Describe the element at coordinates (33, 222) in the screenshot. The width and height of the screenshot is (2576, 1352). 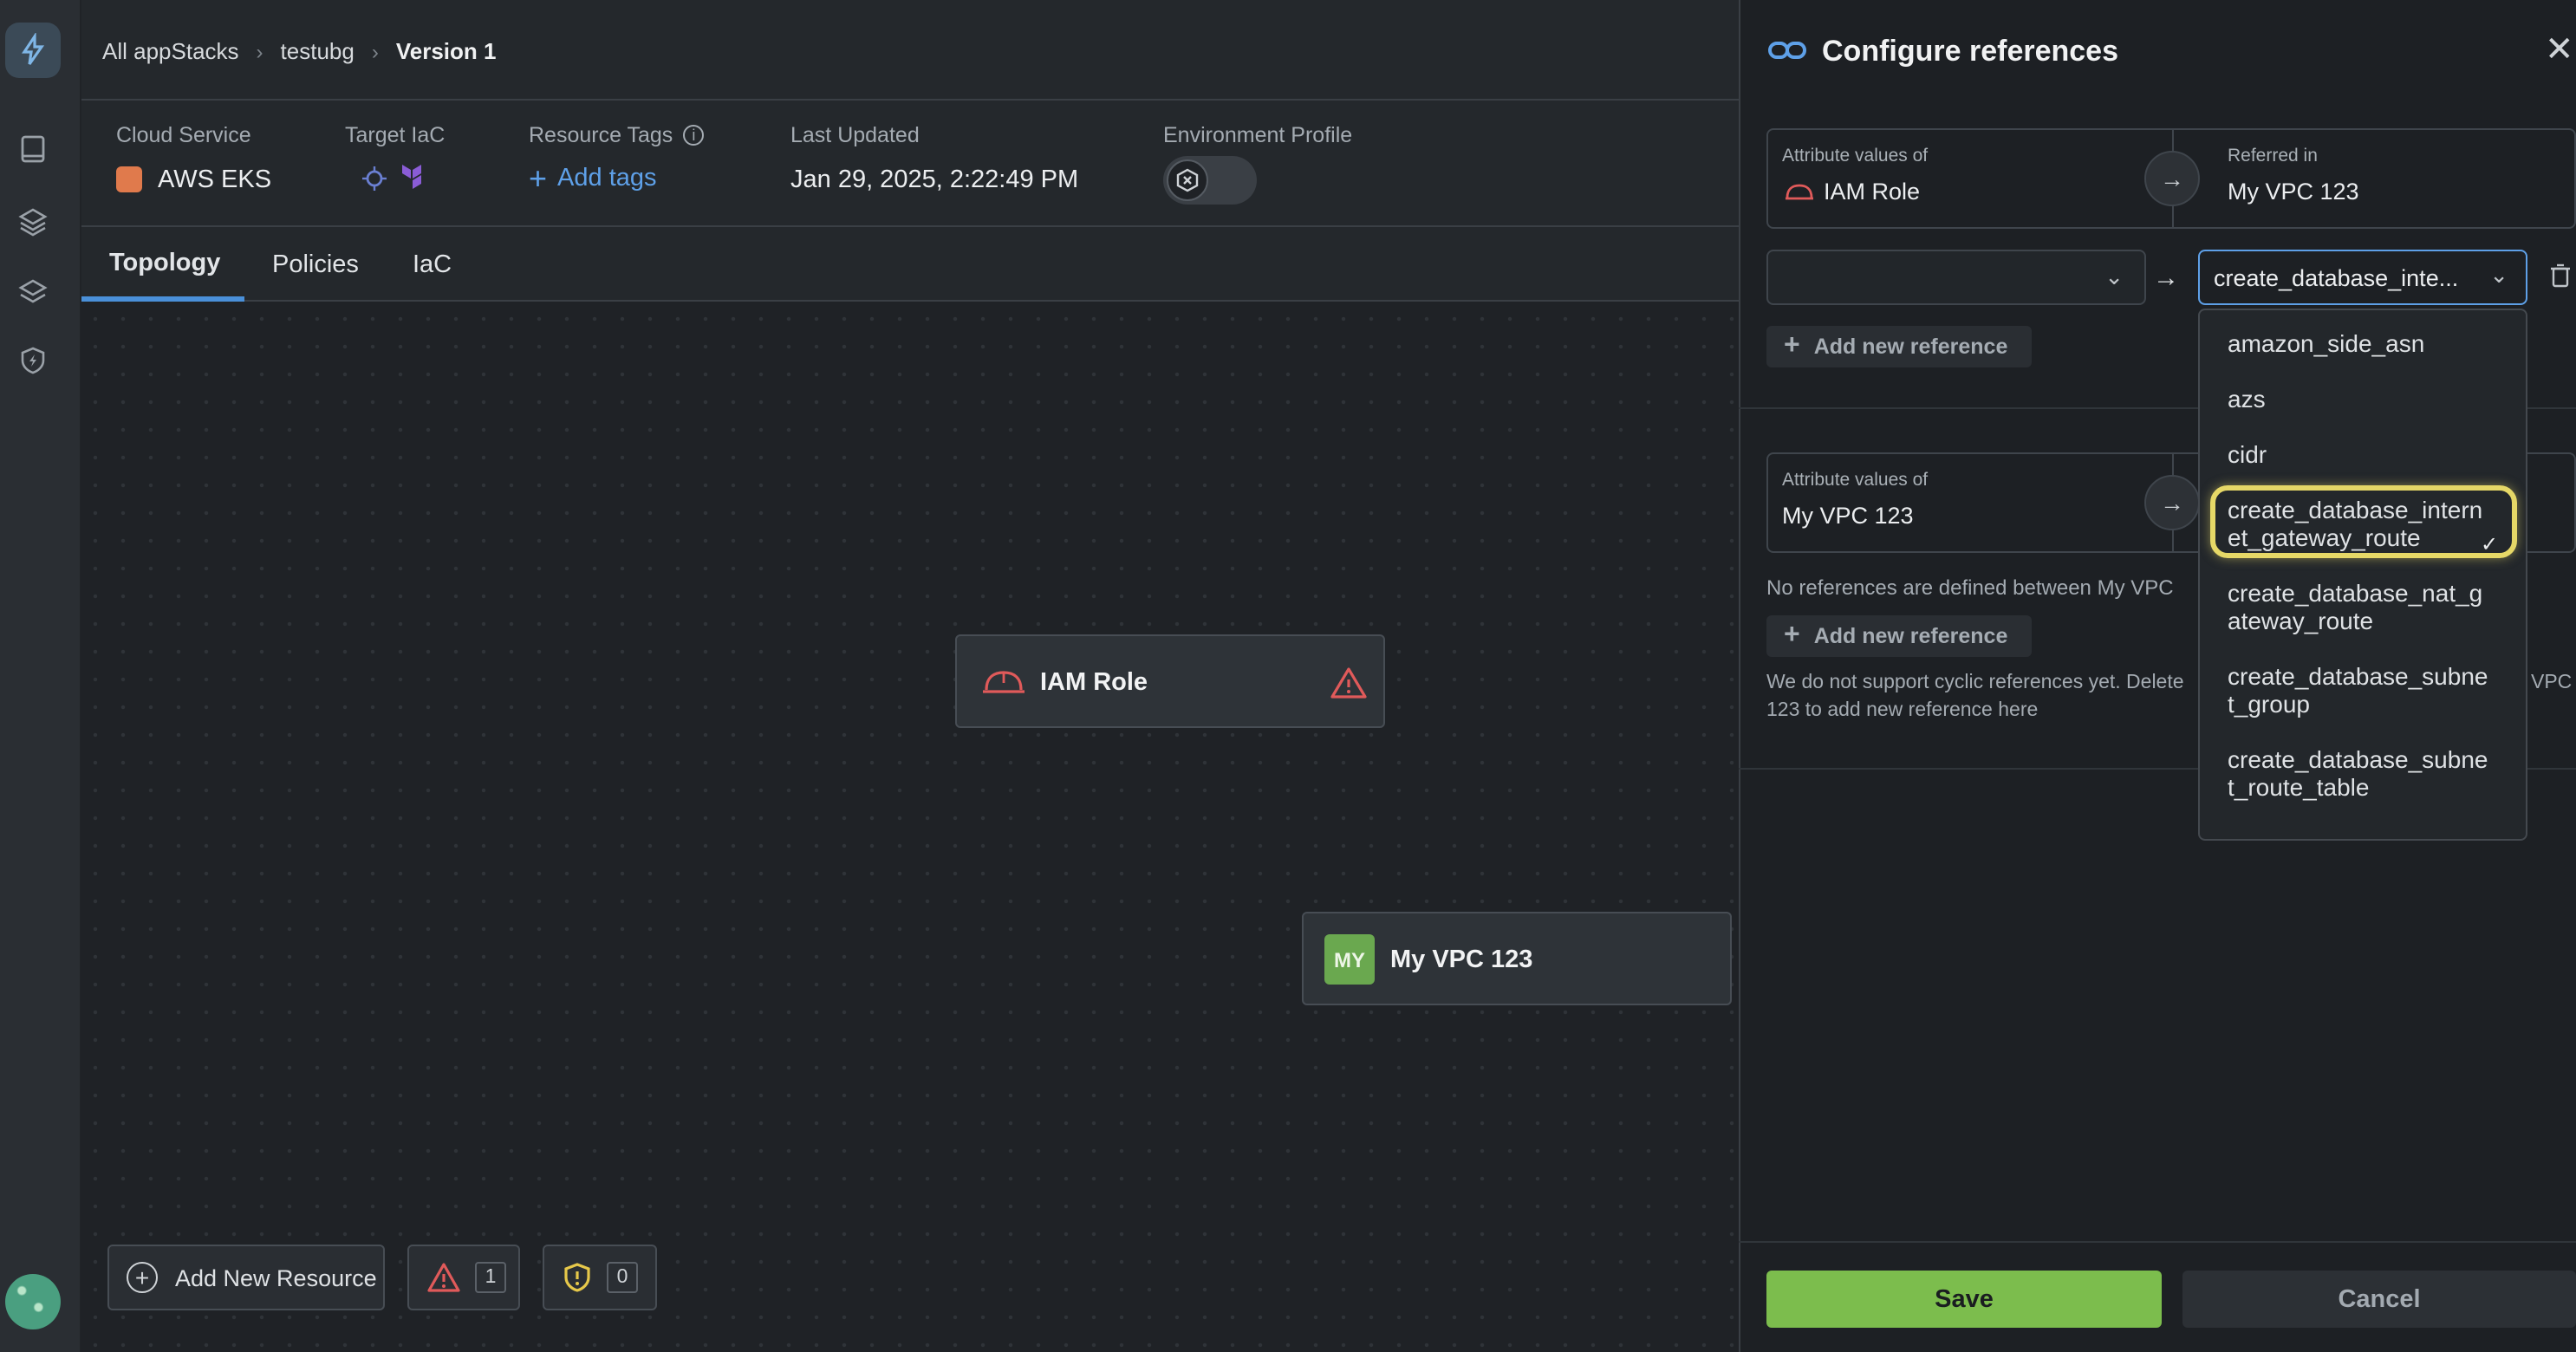
I see `layers-icon` at that location.